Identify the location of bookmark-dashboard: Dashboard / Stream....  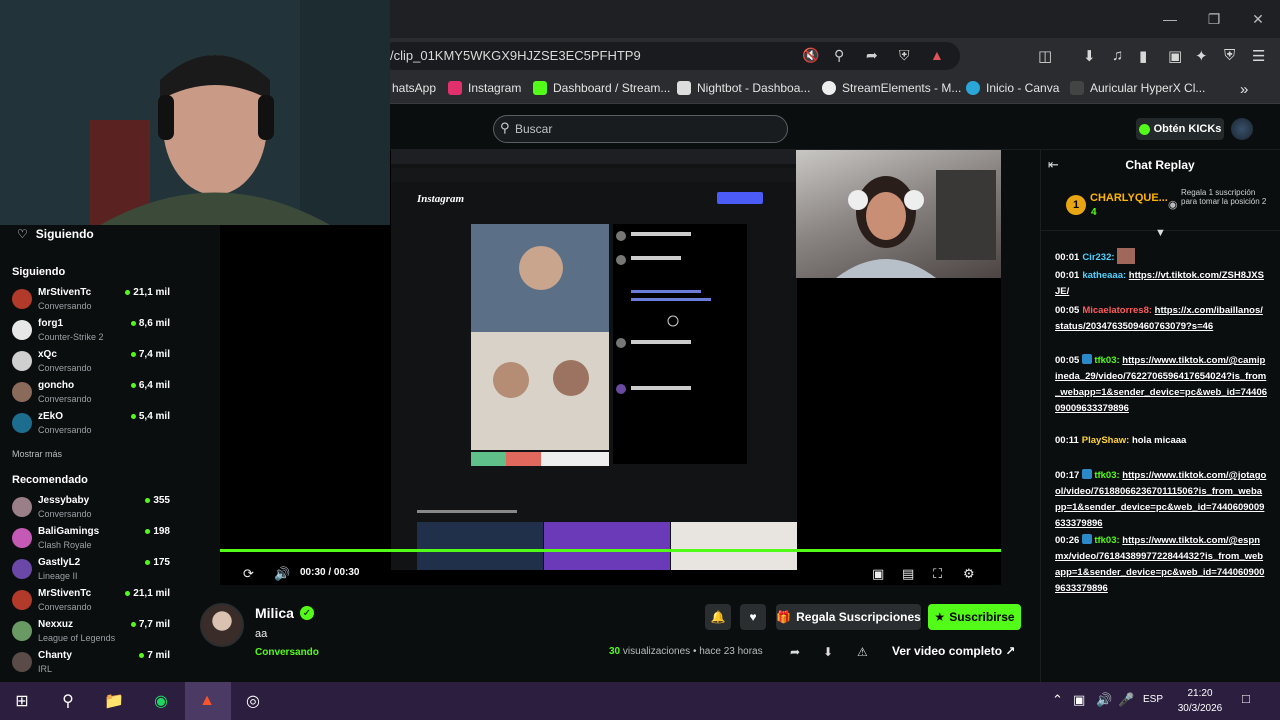
(601, 88).